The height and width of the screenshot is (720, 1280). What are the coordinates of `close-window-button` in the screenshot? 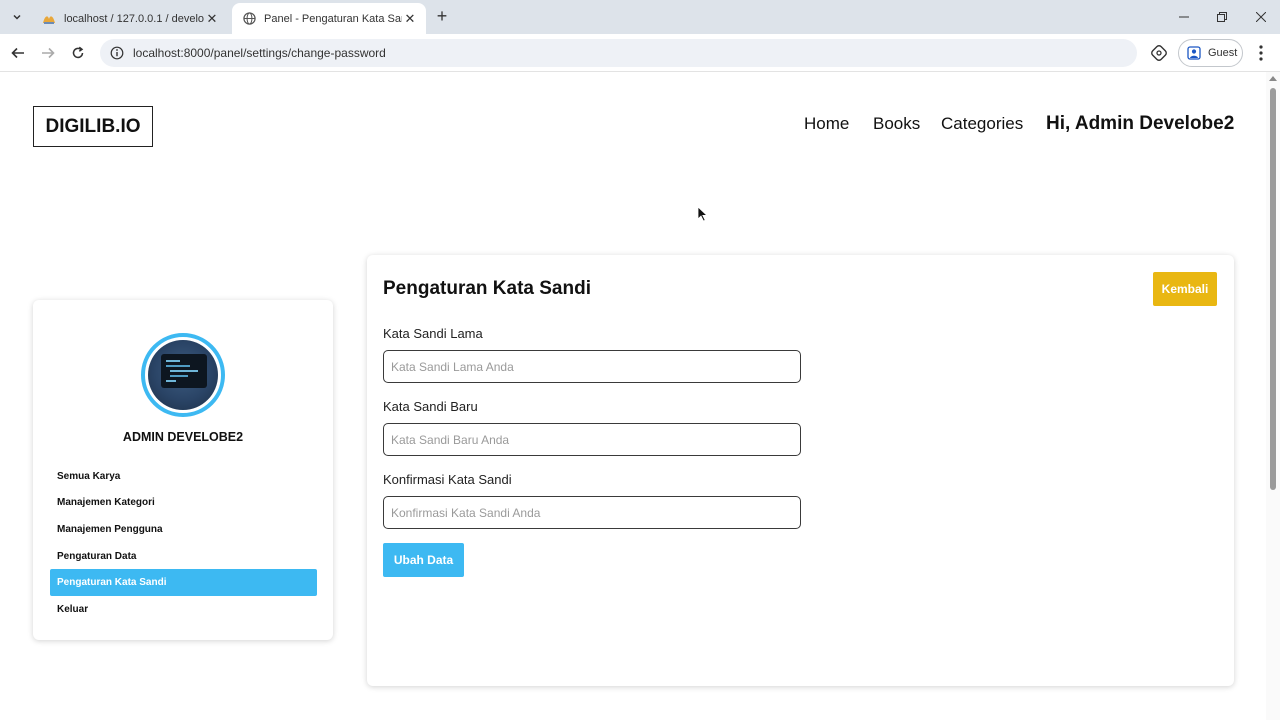 It's located at (1261, 17).